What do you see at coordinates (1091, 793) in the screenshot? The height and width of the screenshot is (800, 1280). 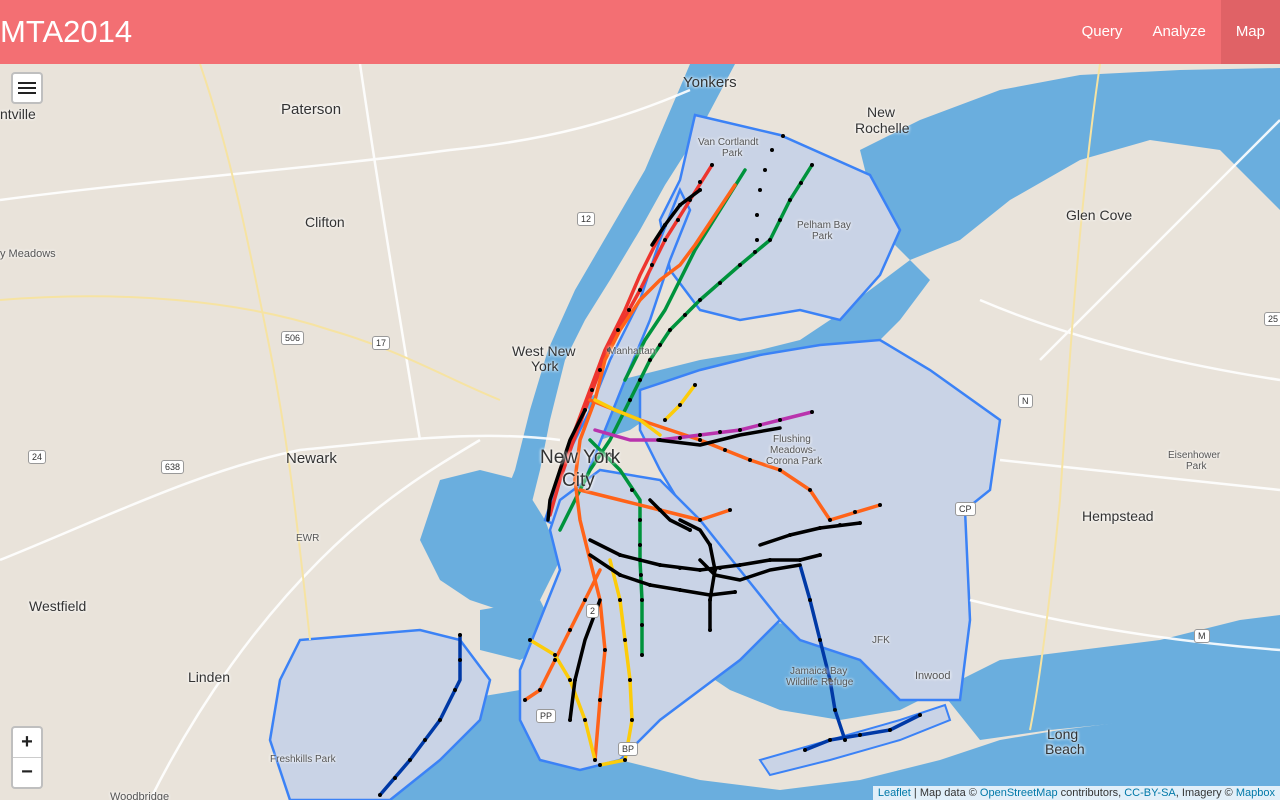 I see `attribution-text: contributors,` at bounding box center [1091, 793].